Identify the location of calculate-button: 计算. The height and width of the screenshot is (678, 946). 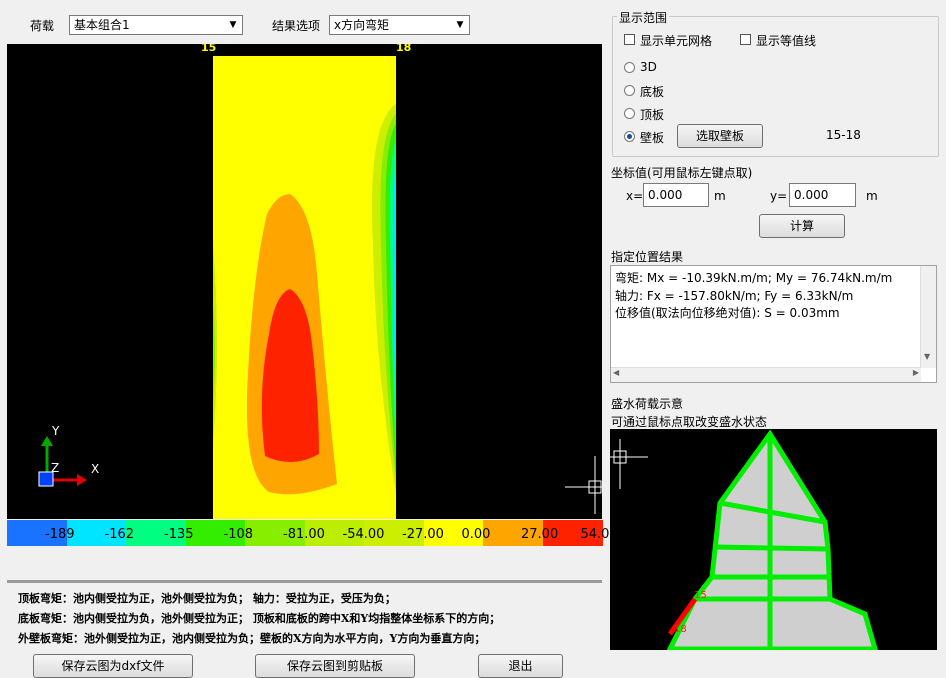
(802, 226).